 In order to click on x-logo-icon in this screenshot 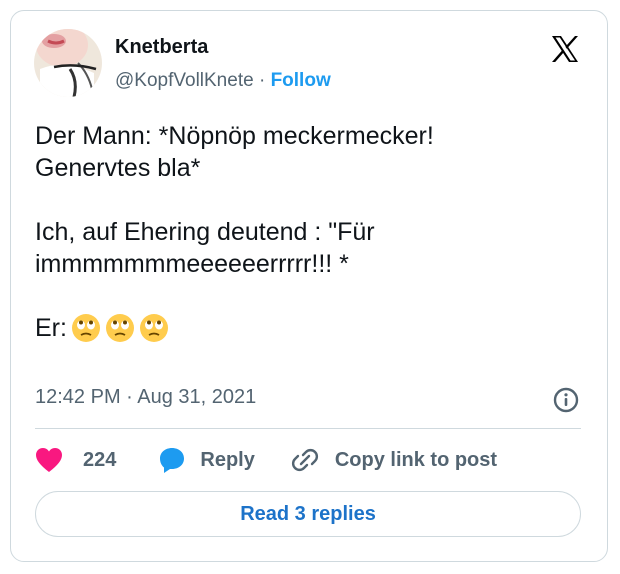, I will do `click(565, 49)`.